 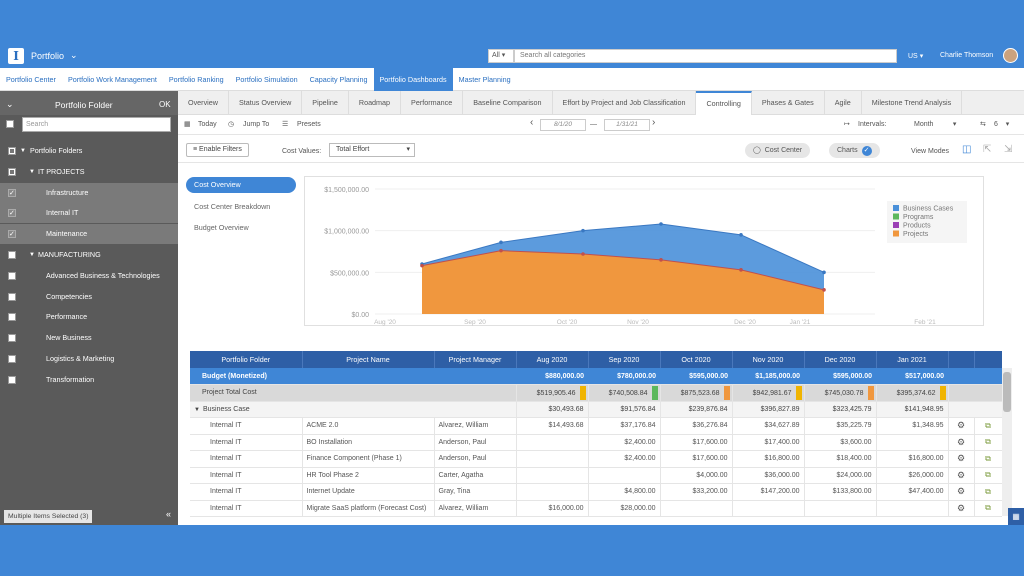 I want to click on app-logo-icon: I, so click(x=16, y=56).